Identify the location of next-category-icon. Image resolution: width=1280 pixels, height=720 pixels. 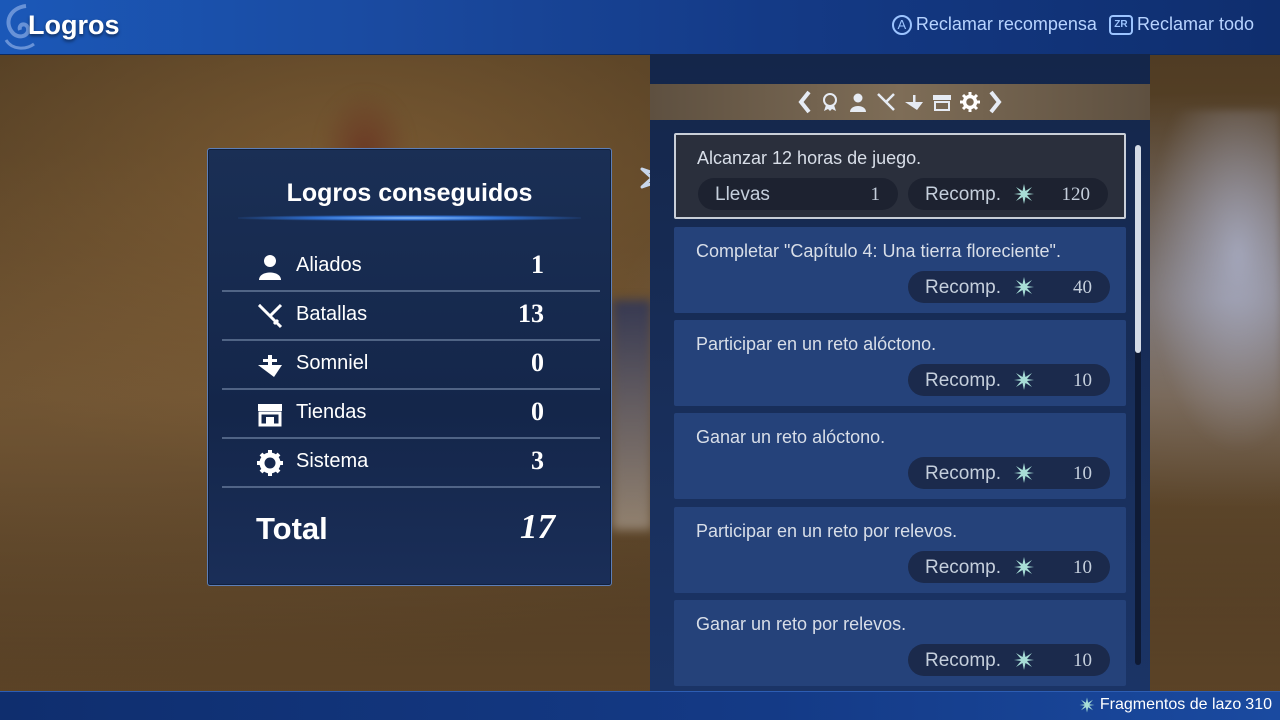
(995, 102).